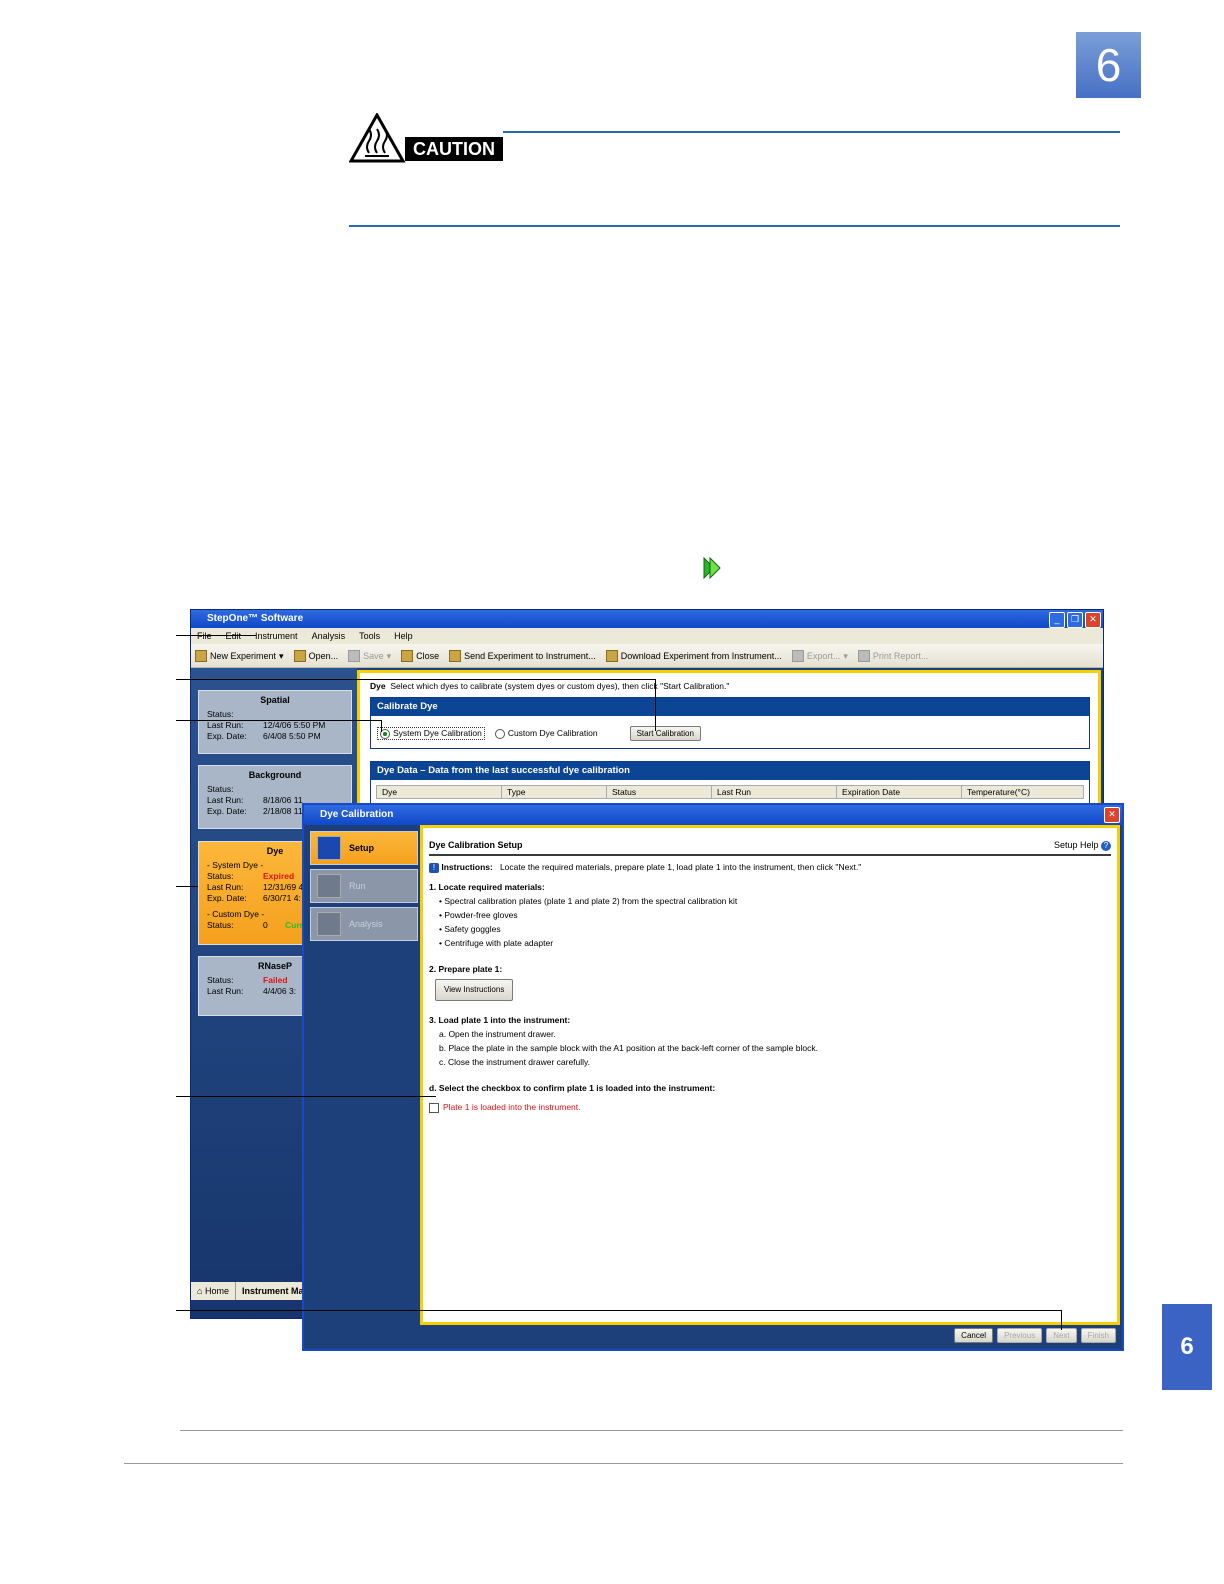 The width and height of the screenshot is (1224, 1584). I want to click on col-expiration-date: Expiration Date, so click(899, 792).